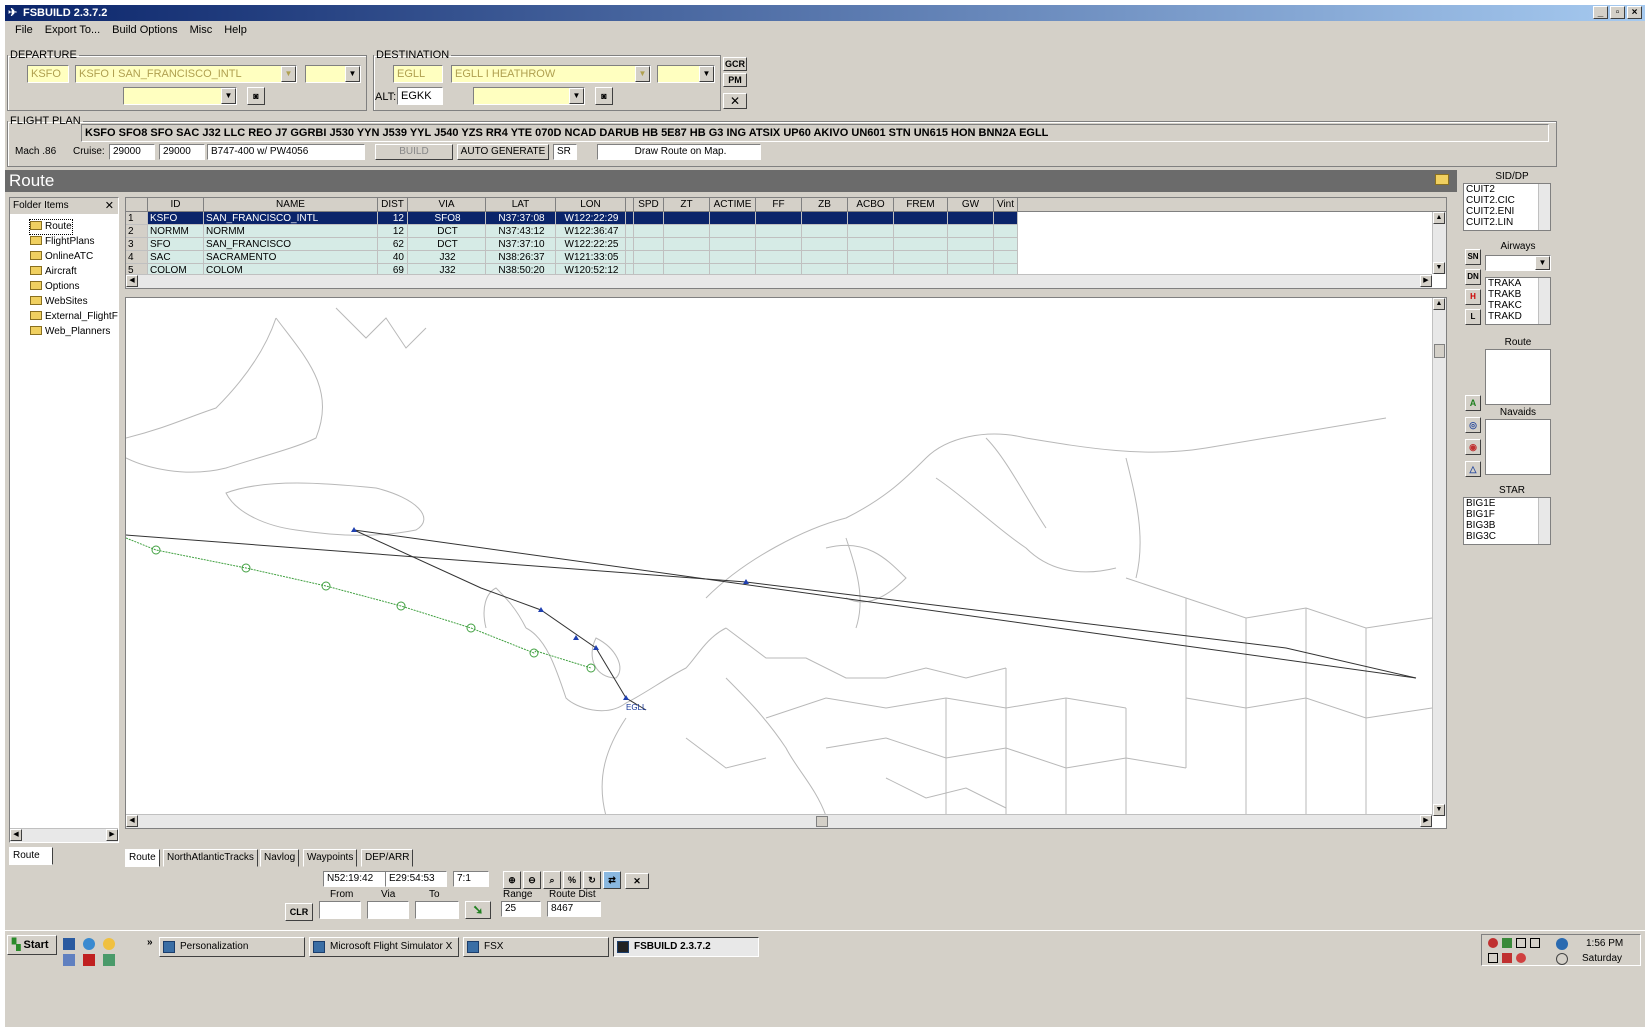 This screenshot has height=1032, width=1650. Describe the element at coordinates (437, 910) in the screenshot. I see `to-field` at that location.